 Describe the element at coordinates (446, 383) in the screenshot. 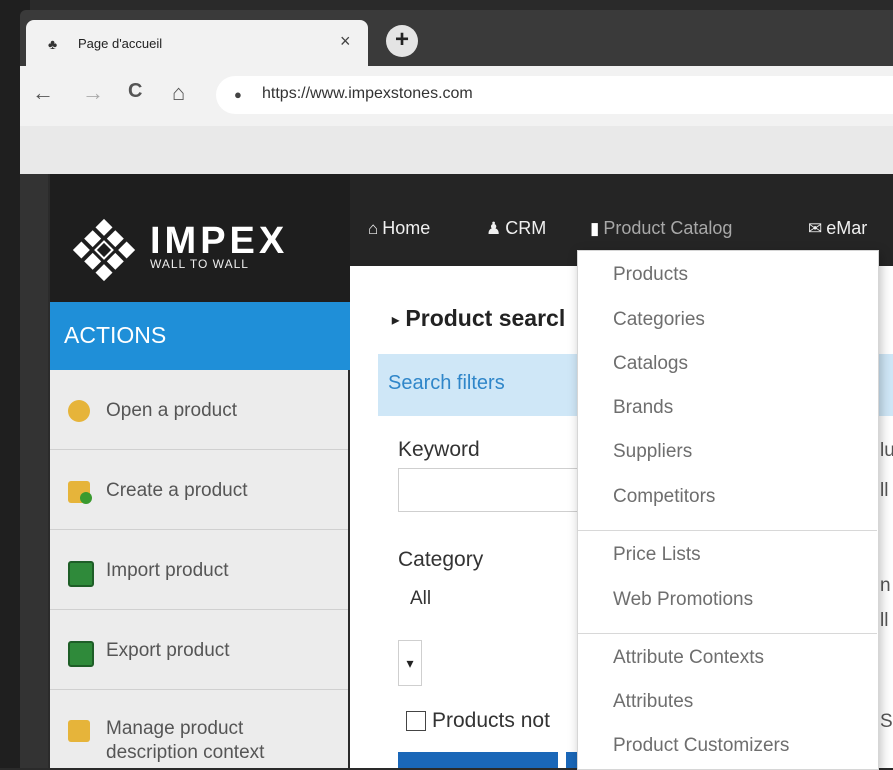

I see `search-filters-label: Search filters` at that location.